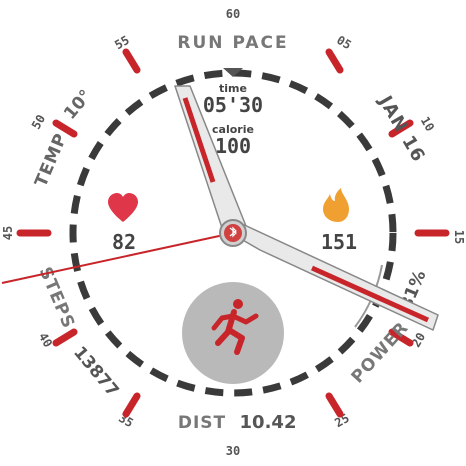 The image size is (466, 466). Describe the element at coordinates (232, 43) in the screenshot. I see `run-pace-label: RUN PACE` at that location.